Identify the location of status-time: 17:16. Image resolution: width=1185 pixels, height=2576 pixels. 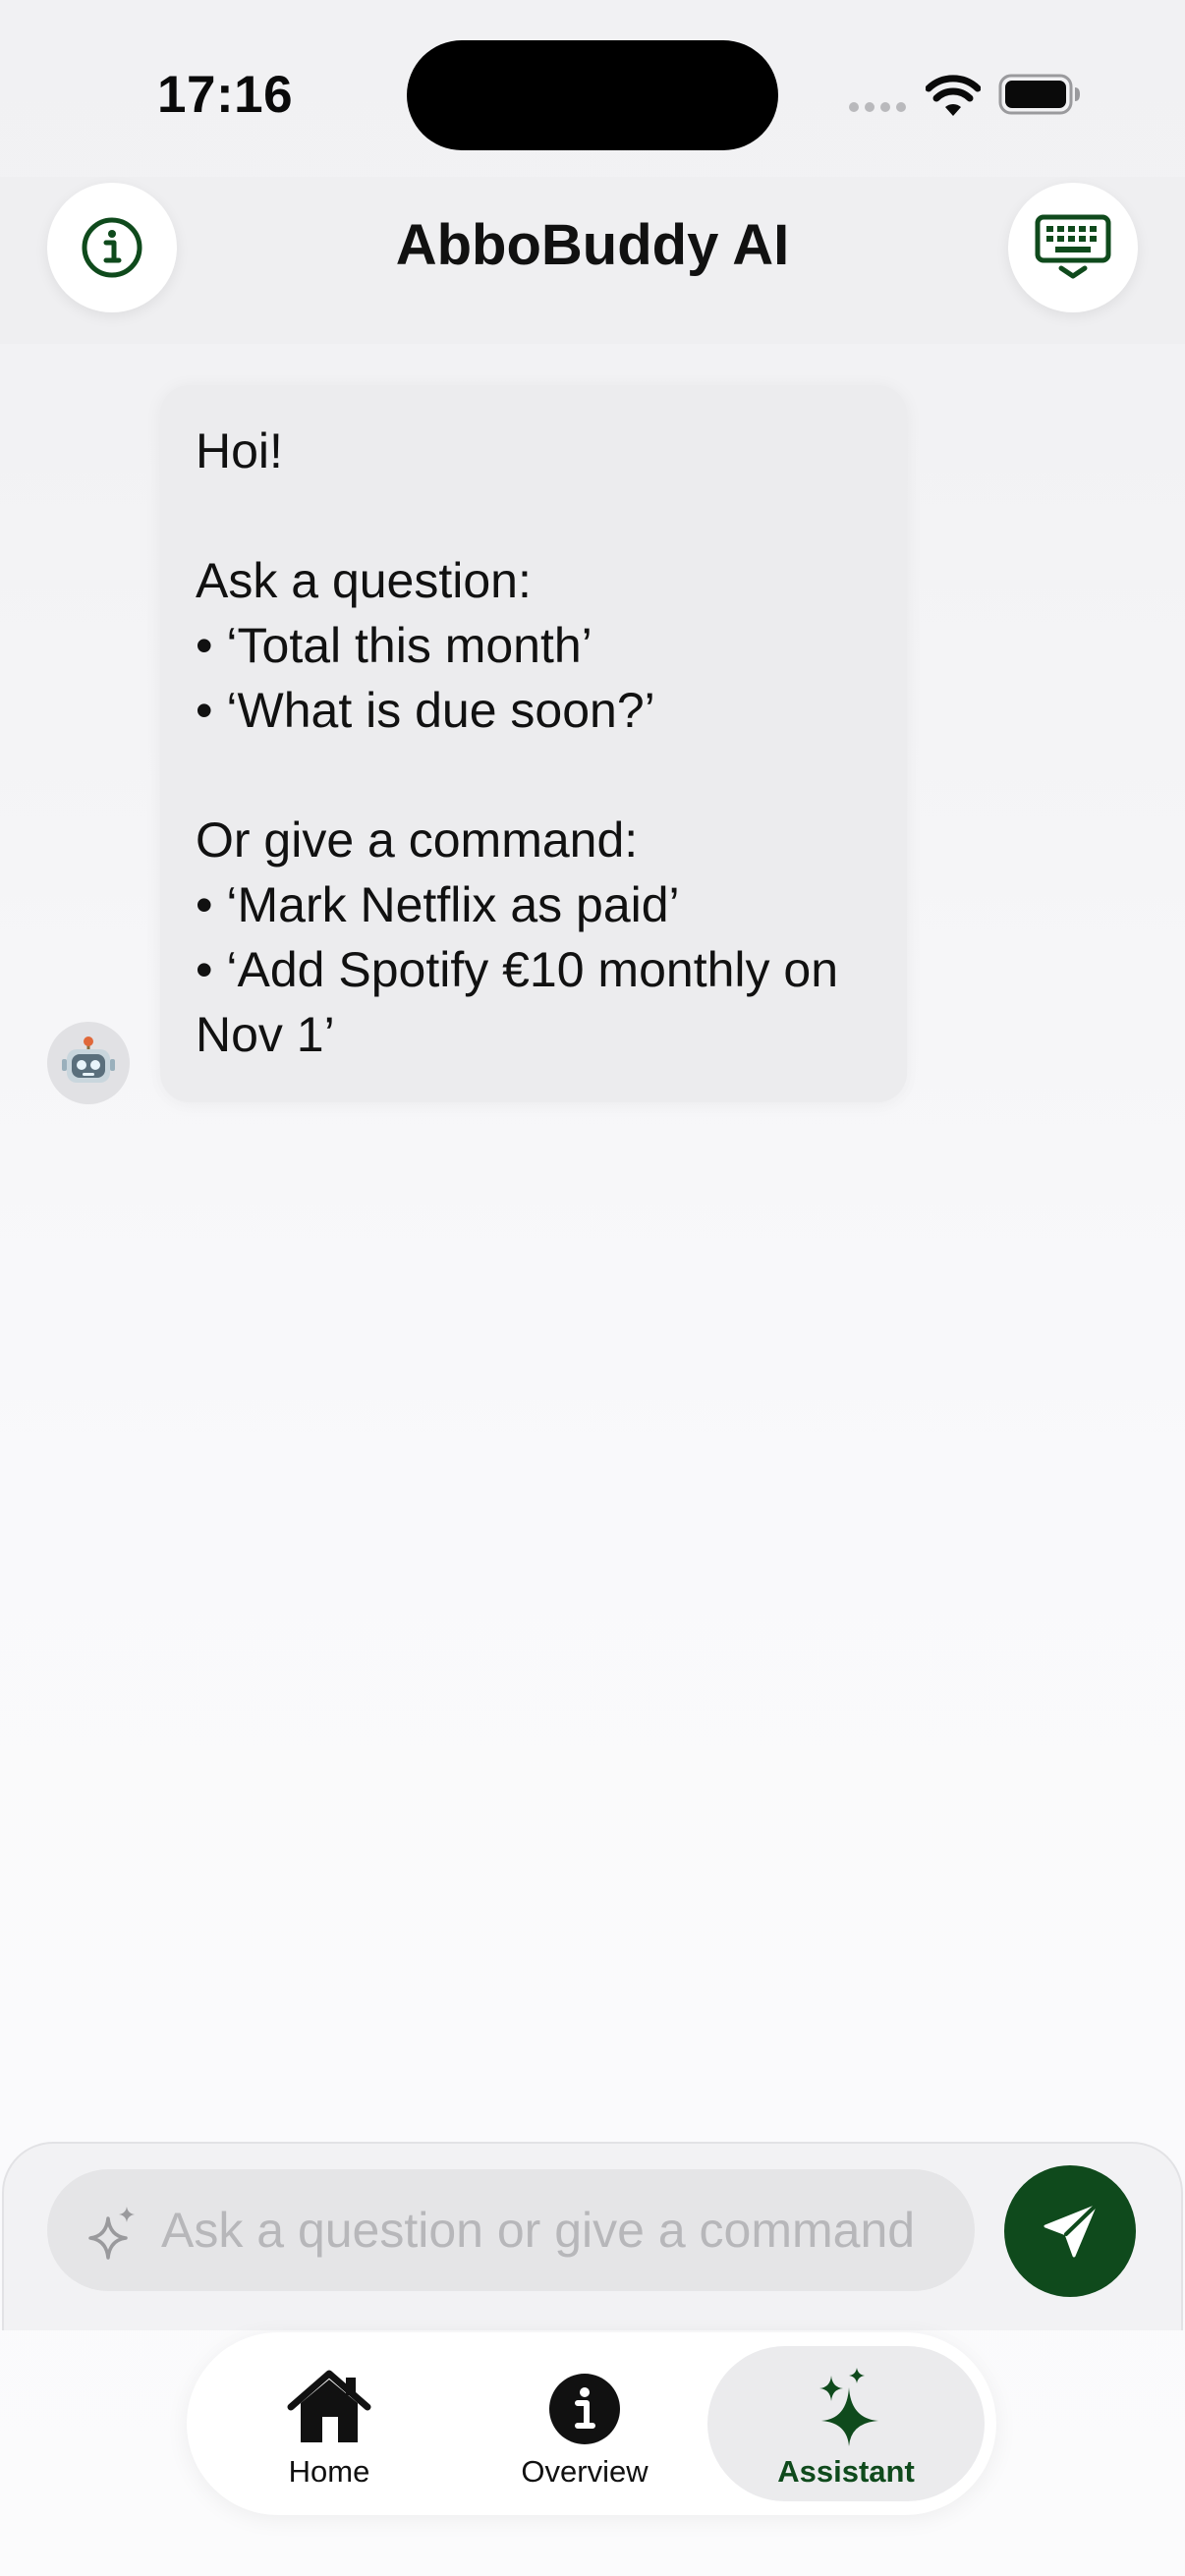
(226, 95).